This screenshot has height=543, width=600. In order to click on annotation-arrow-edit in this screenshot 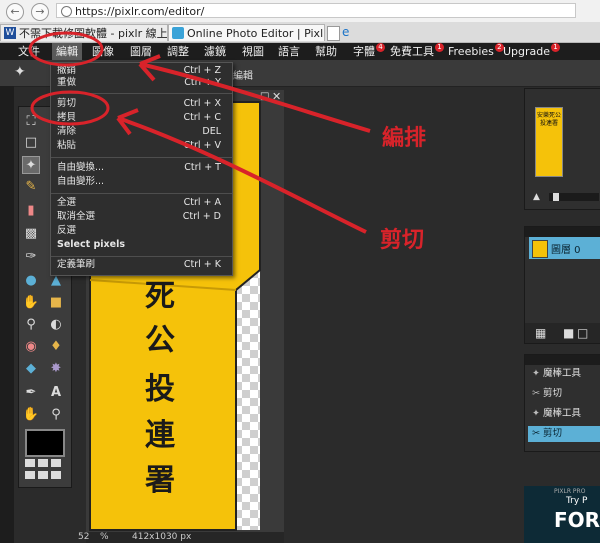, I will do `click(255, 97)`.